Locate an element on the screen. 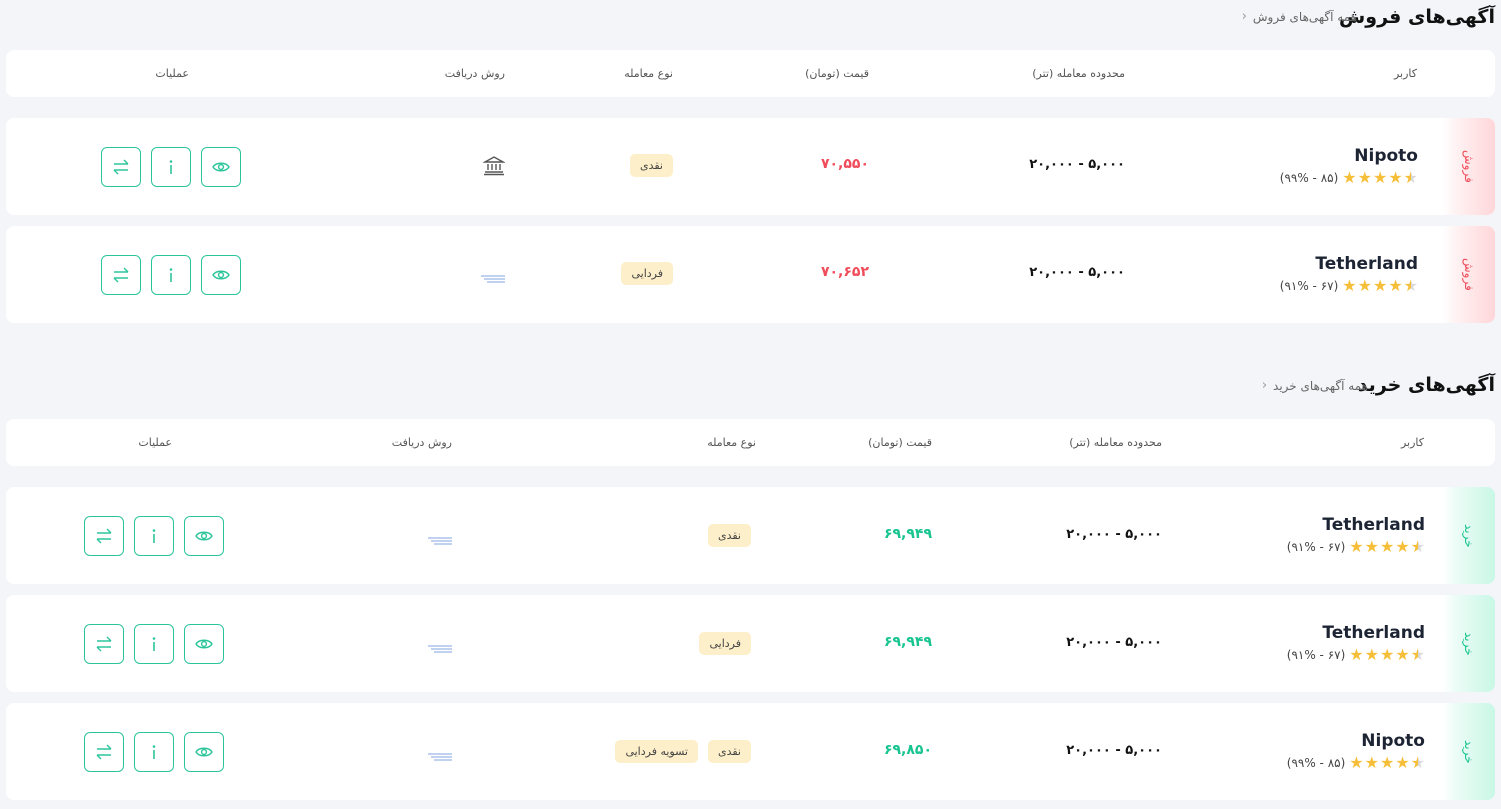 The width and height of the screenshot is (1501, 809). price: ۷۰,۶۵۲ is located at coordinates (844, 272).